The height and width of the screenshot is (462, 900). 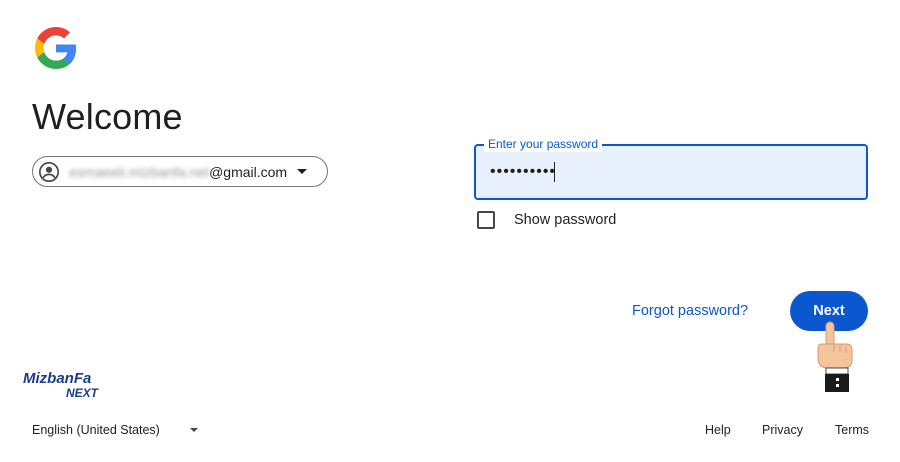 What do you see at coordinates (690, 311) in the screenshot?
I see `forgot-password-link: Forgot password?` at bounding box center [690, 311].